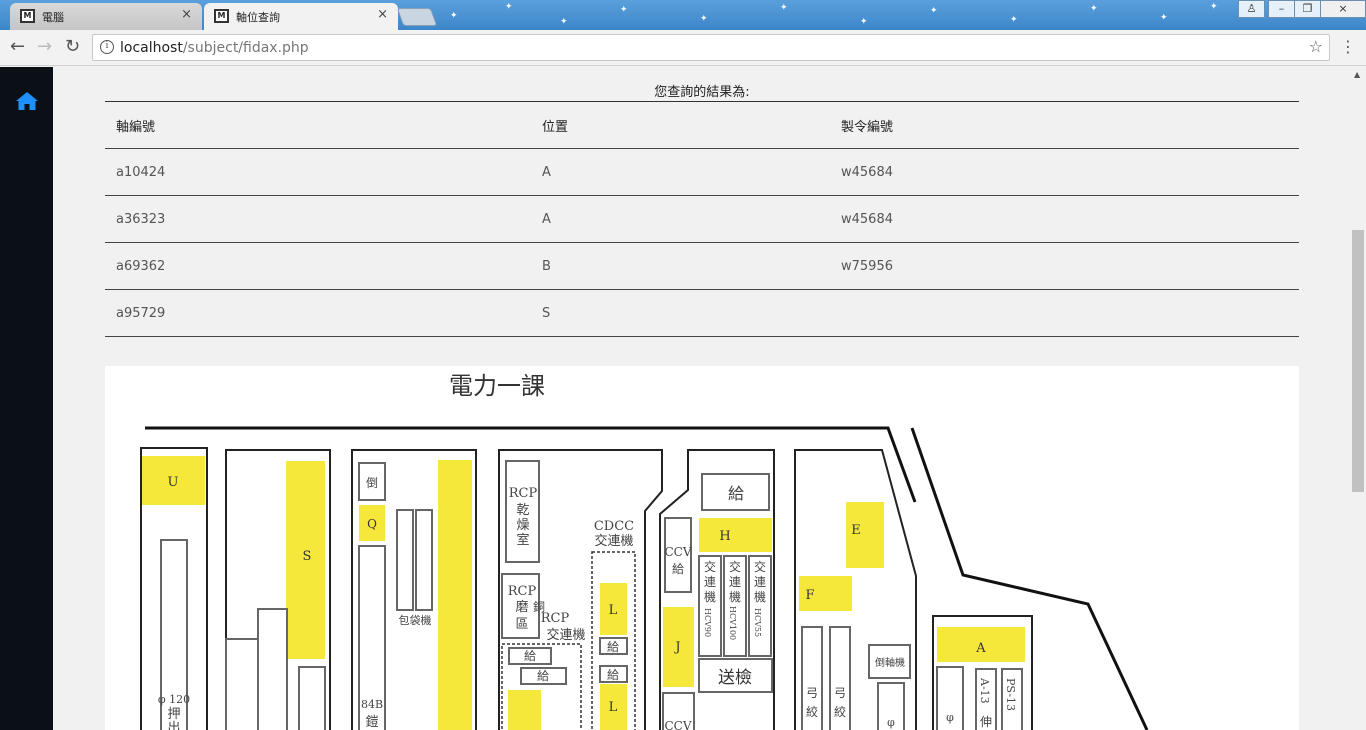 The width and height of the screenshot is (1366, 730). What do you see at coordinates (732, 623) in the screenshot?
I see `map-label: HCV100` at bounding box center [732, 623].